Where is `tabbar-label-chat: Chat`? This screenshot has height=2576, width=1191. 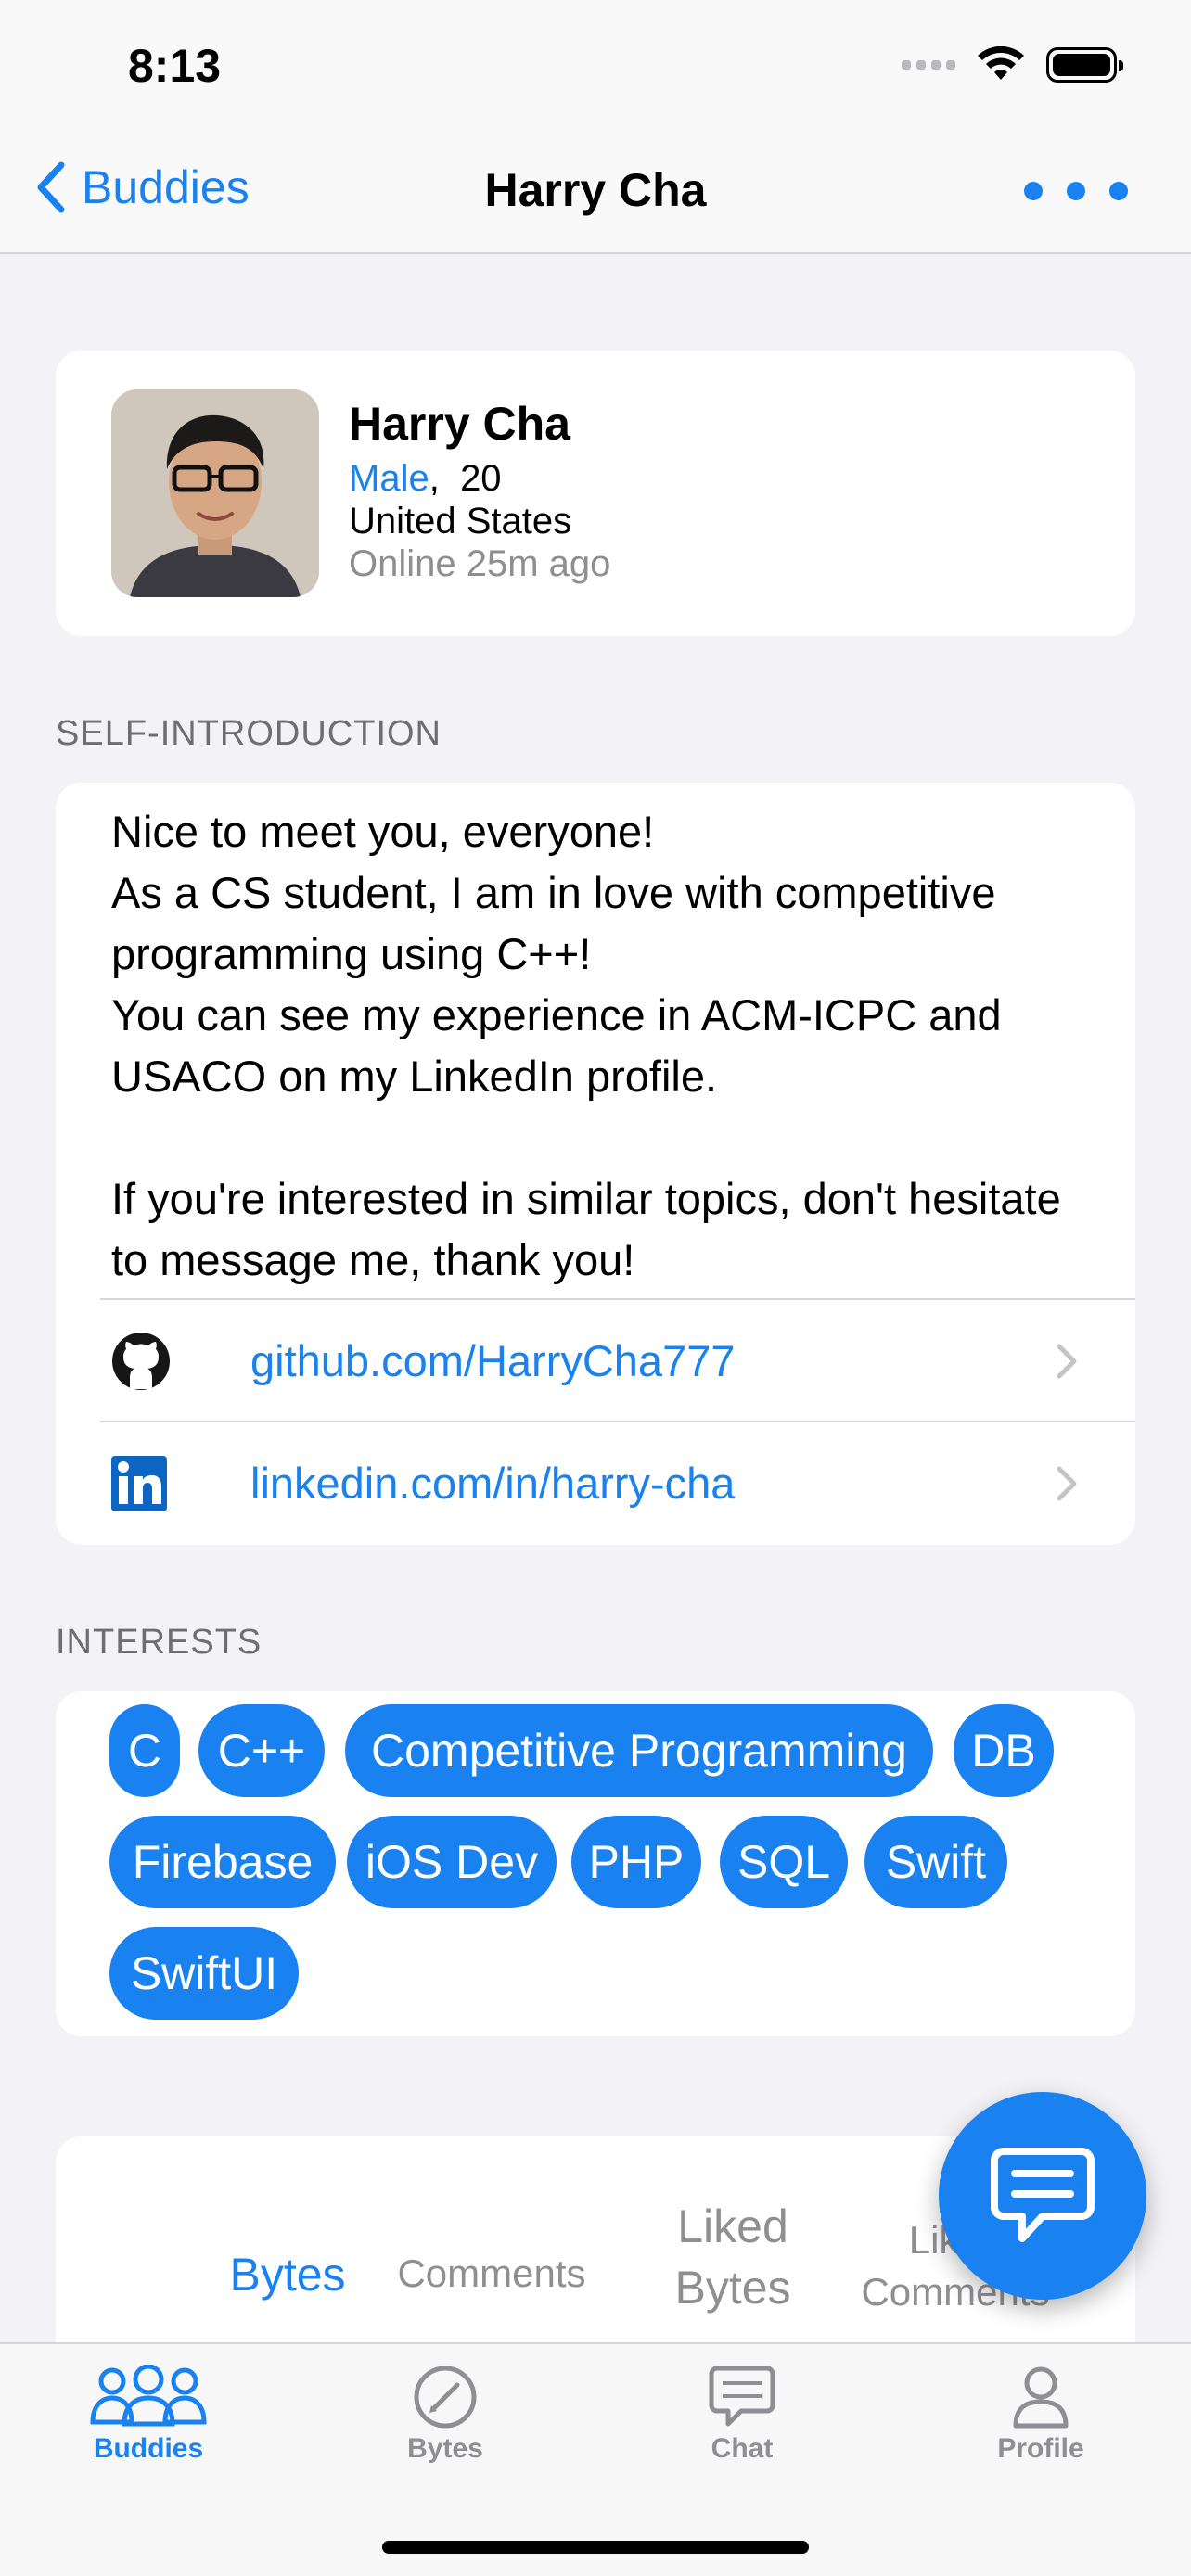
tabbar-label-chat: Chat is located at coordinates (742, 2448).